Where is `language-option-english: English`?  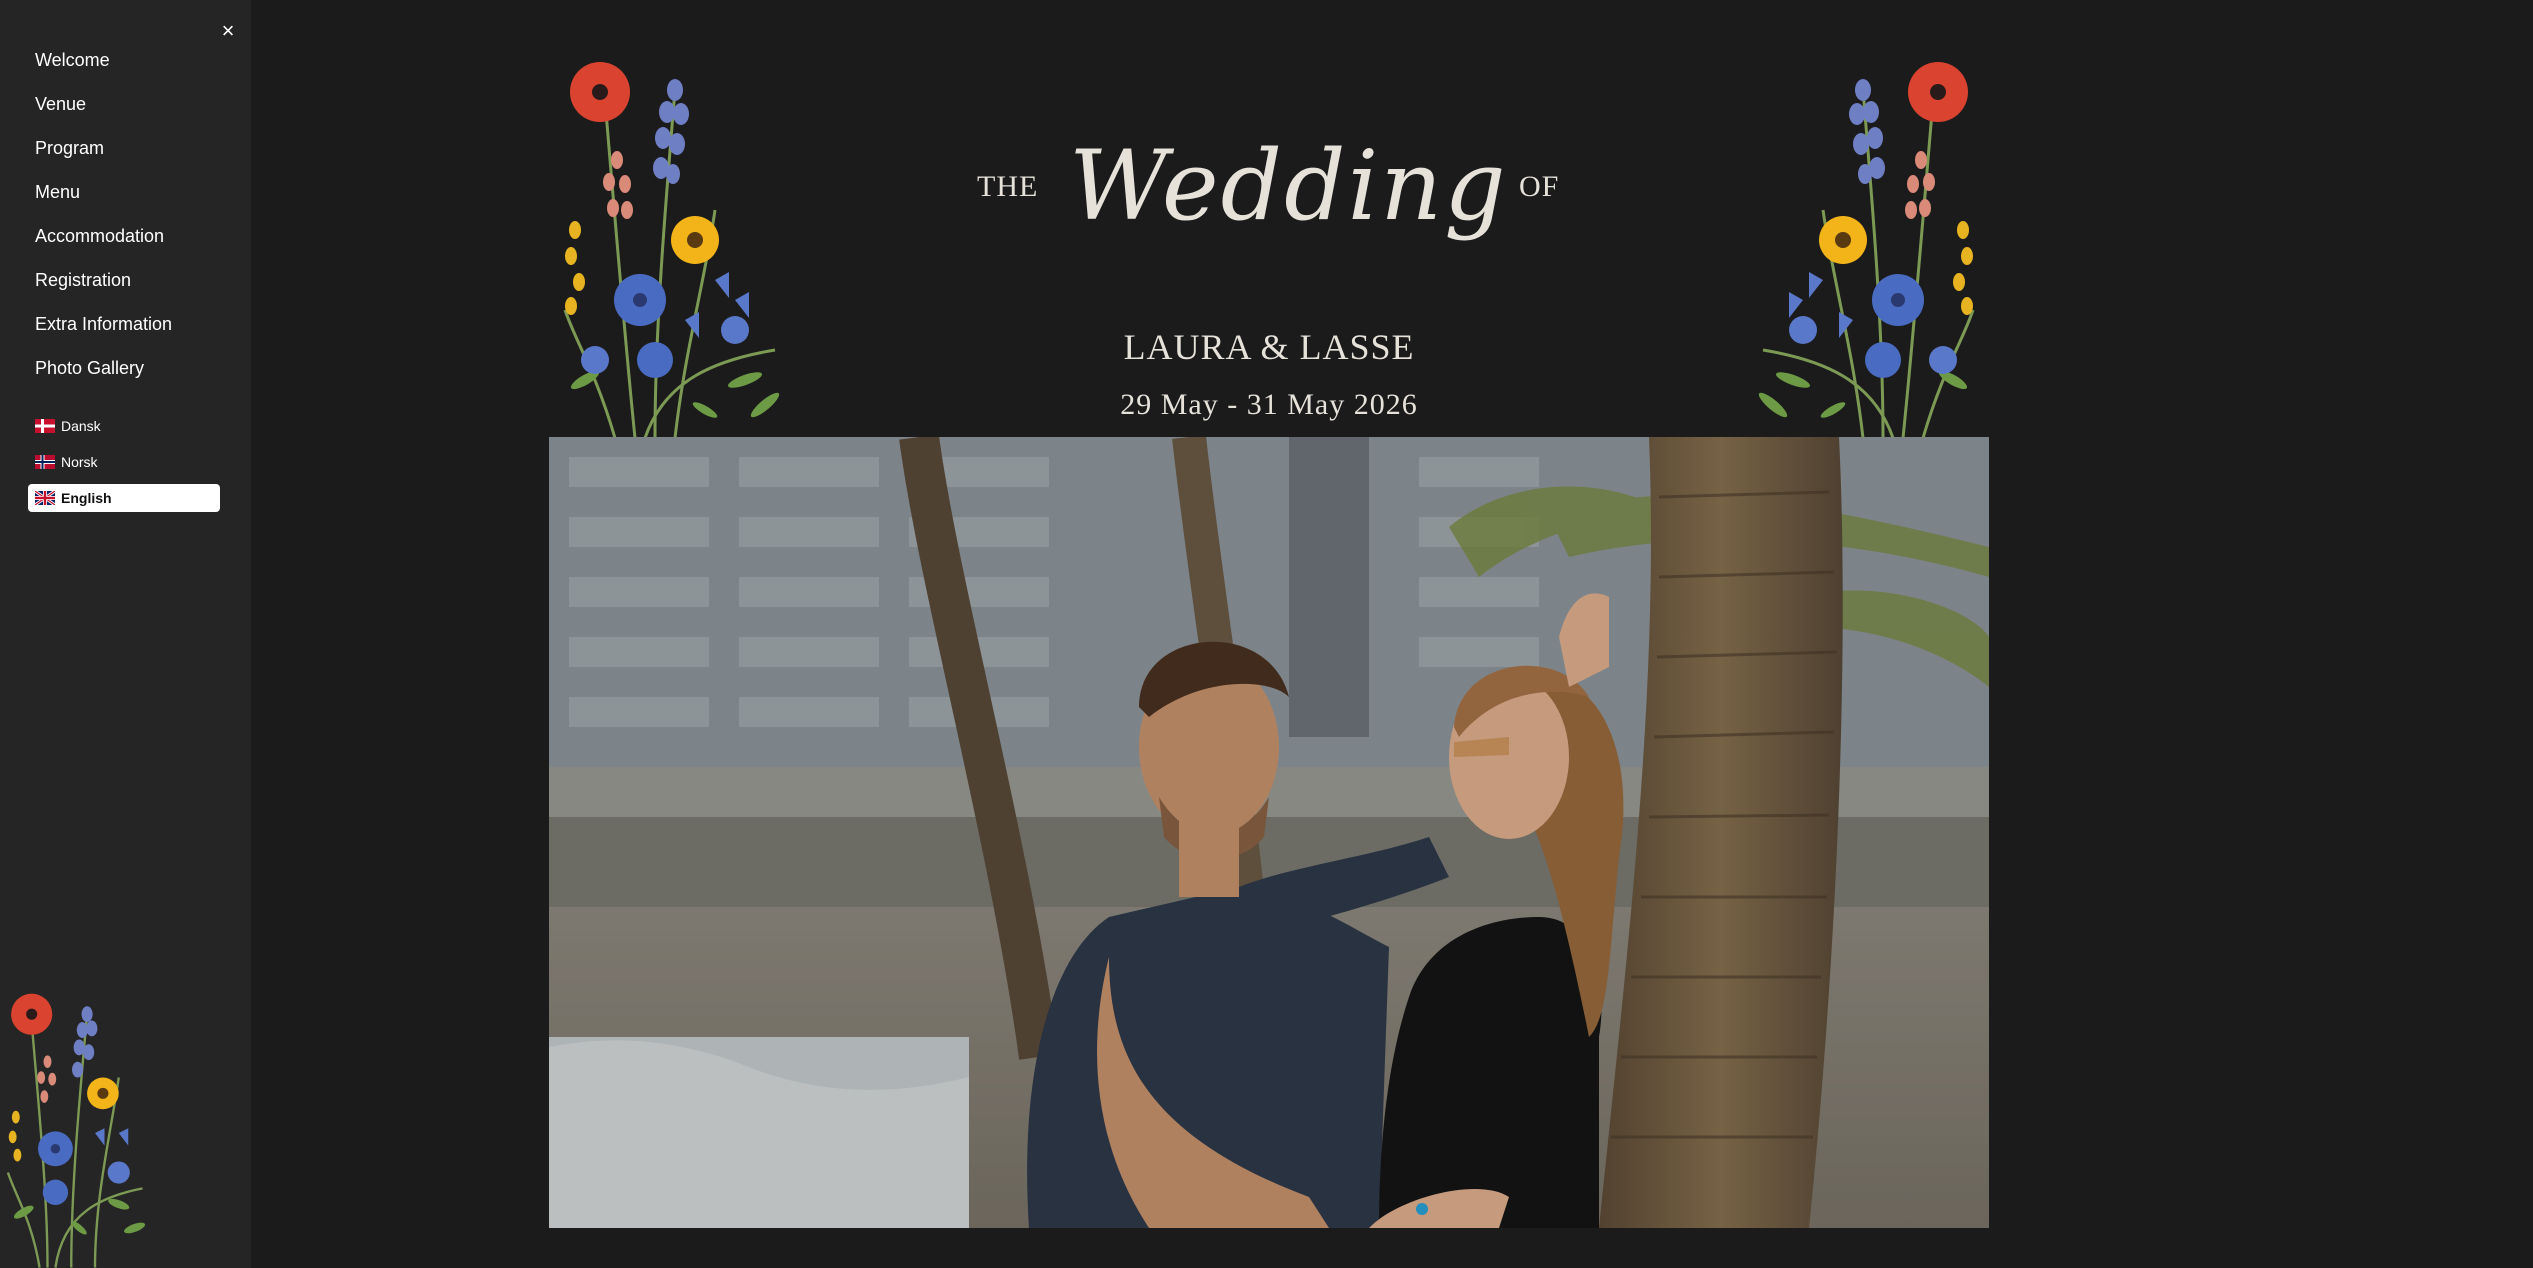
language-option-english: English is located at coordinates (124, 498).